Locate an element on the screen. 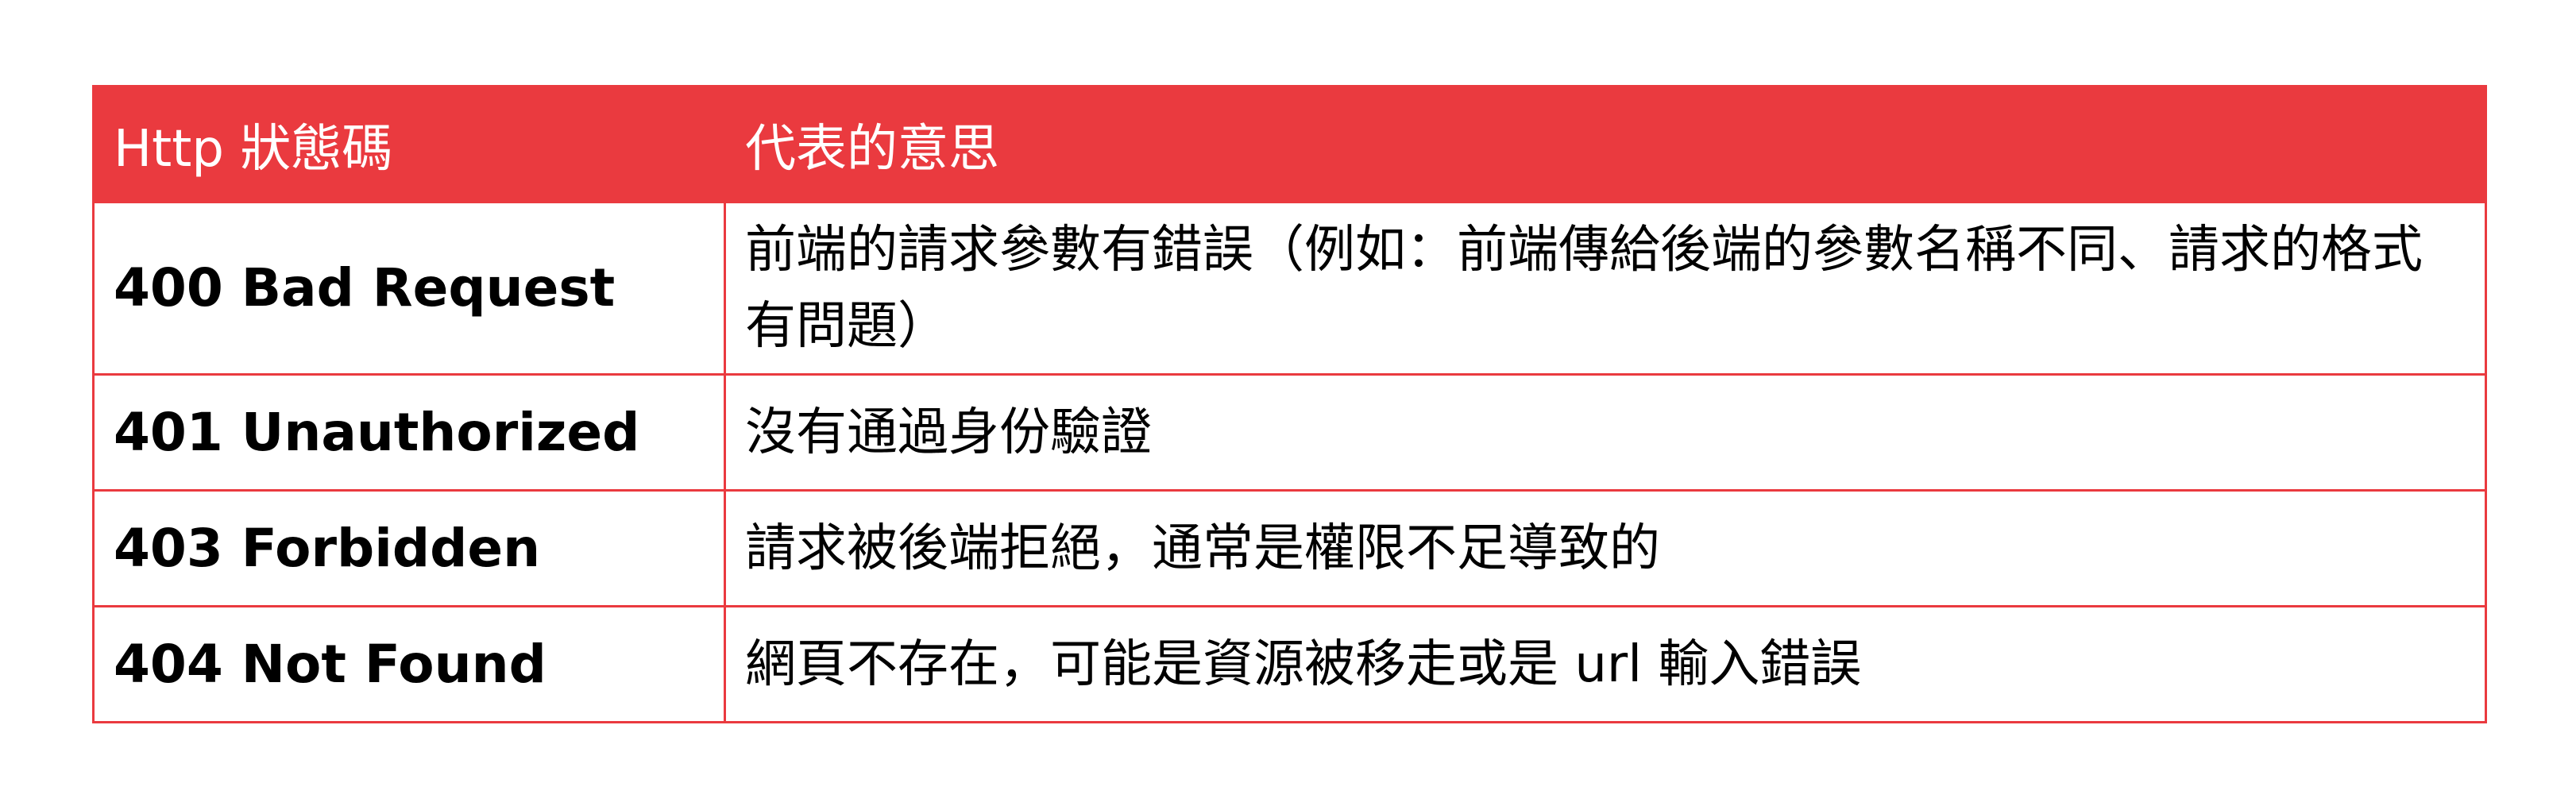 Image resolution: width=2576 pixels, height=806 pixels. header-row: Http 狀態碼 代表的意思 is located at coordinates (1289, 144).